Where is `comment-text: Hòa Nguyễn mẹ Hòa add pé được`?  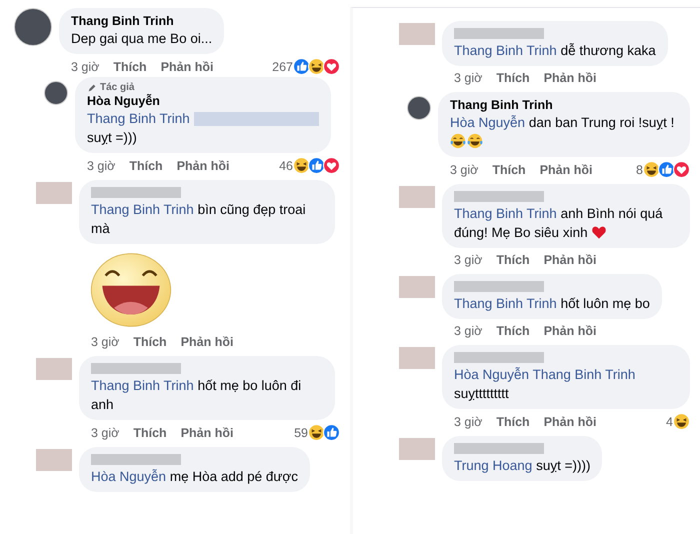 comment-text: Hòa Nguyễn mẹ Hòa add pé được is located at coordinates (194, 477).